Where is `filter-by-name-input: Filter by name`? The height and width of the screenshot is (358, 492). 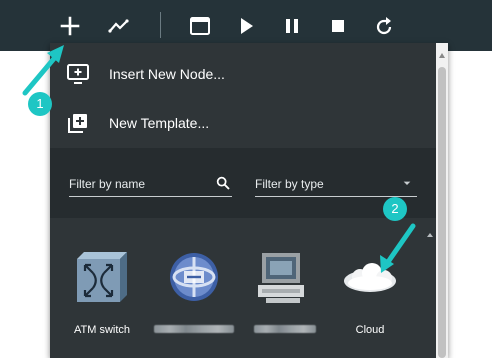
filter-by-name-input: Filter by name is located at coordinates (150, 184).